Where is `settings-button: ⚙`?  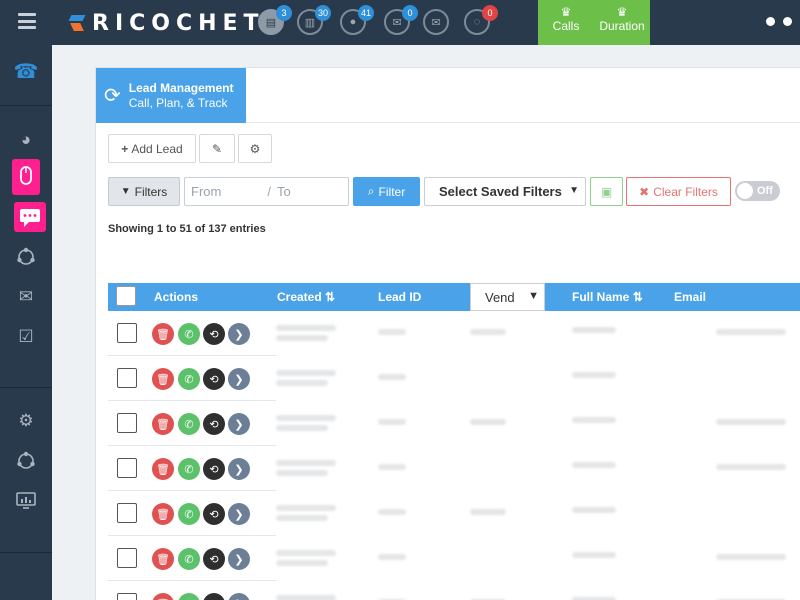 settings-button: ⚙ is located at coordinates (255, 148).